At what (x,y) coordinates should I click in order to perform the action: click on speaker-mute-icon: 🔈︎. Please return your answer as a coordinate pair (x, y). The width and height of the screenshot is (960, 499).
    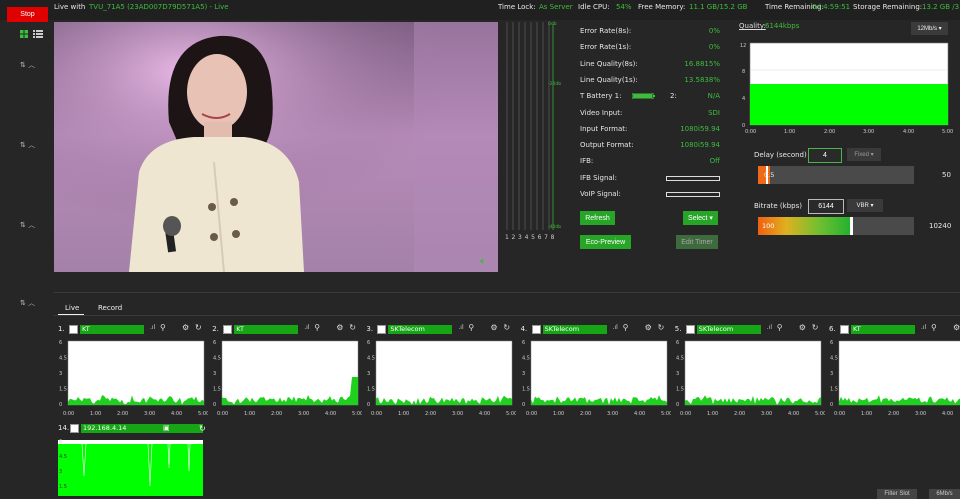
    Looking at the image, I should click on (483, 261).